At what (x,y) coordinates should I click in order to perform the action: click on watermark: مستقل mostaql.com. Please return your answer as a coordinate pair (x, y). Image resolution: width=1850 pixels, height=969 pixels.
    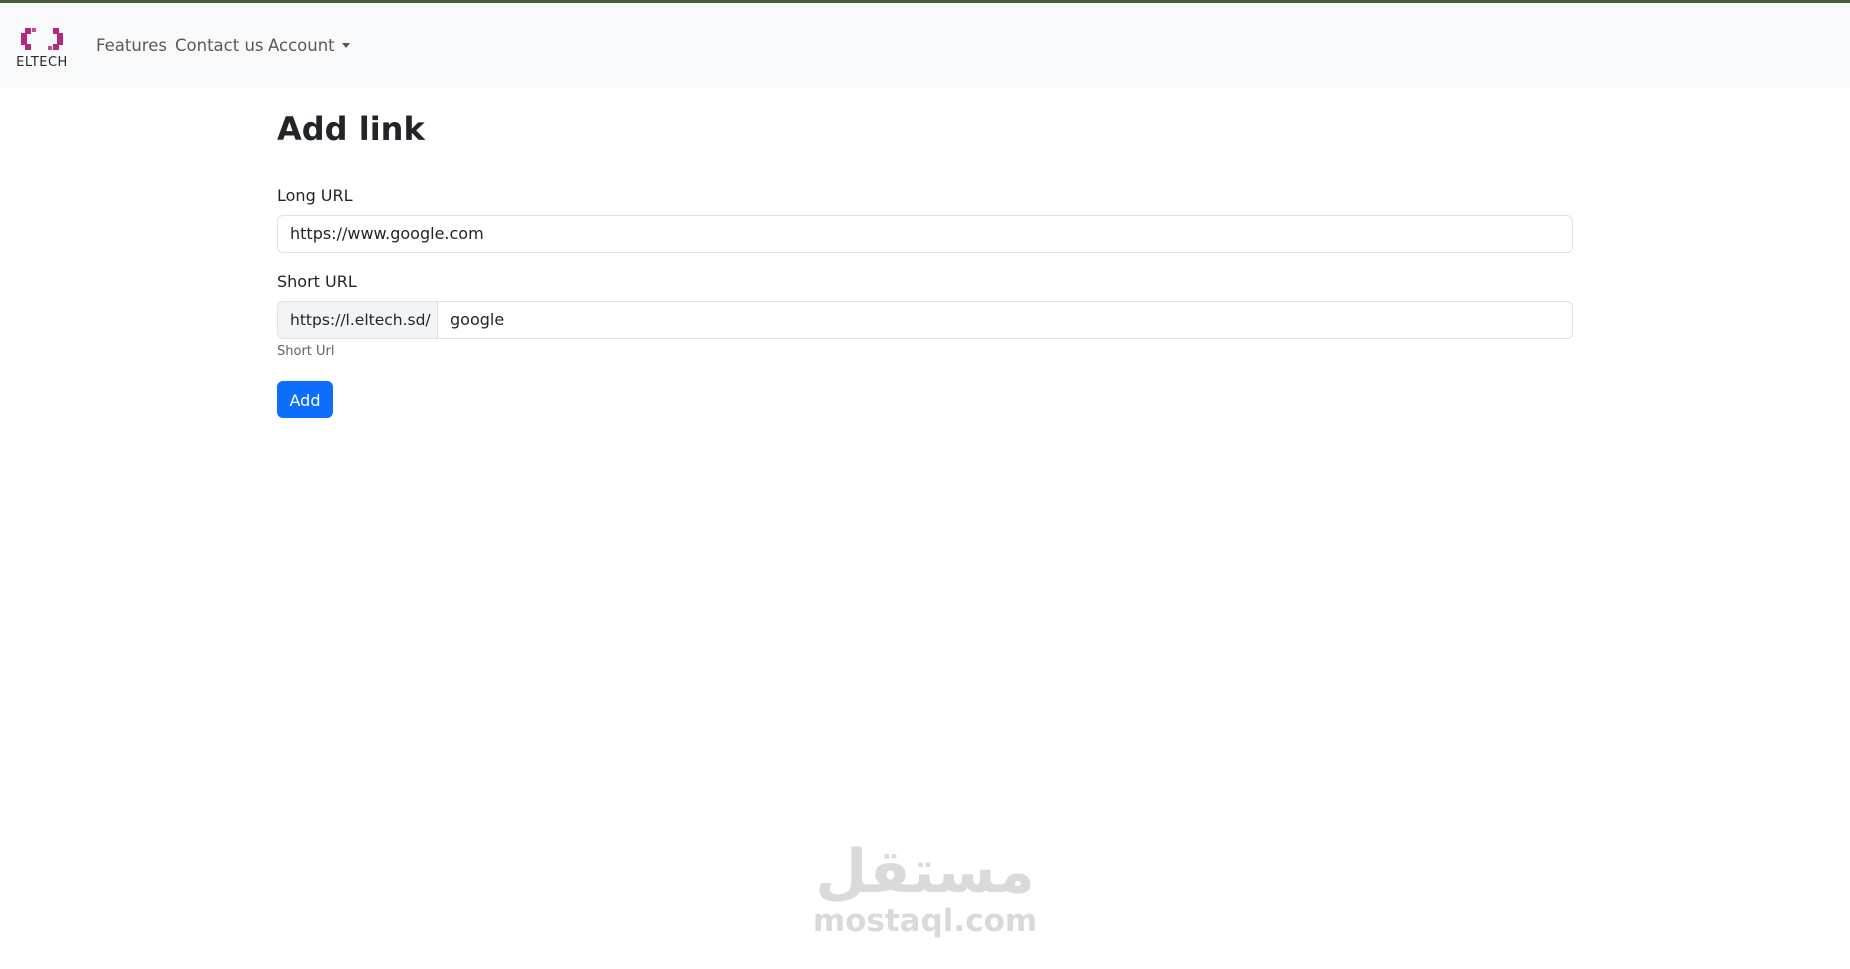
    Looking at the image, I should click on (925, 895).